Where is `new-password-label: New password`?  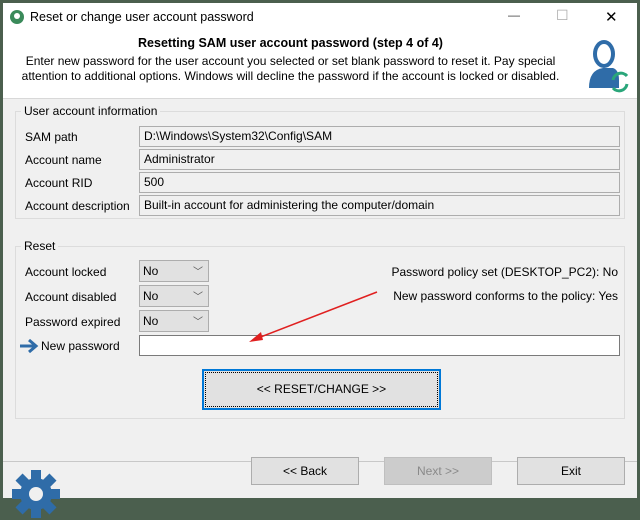
new-password-label: New password is located at coordinates (80, 346).